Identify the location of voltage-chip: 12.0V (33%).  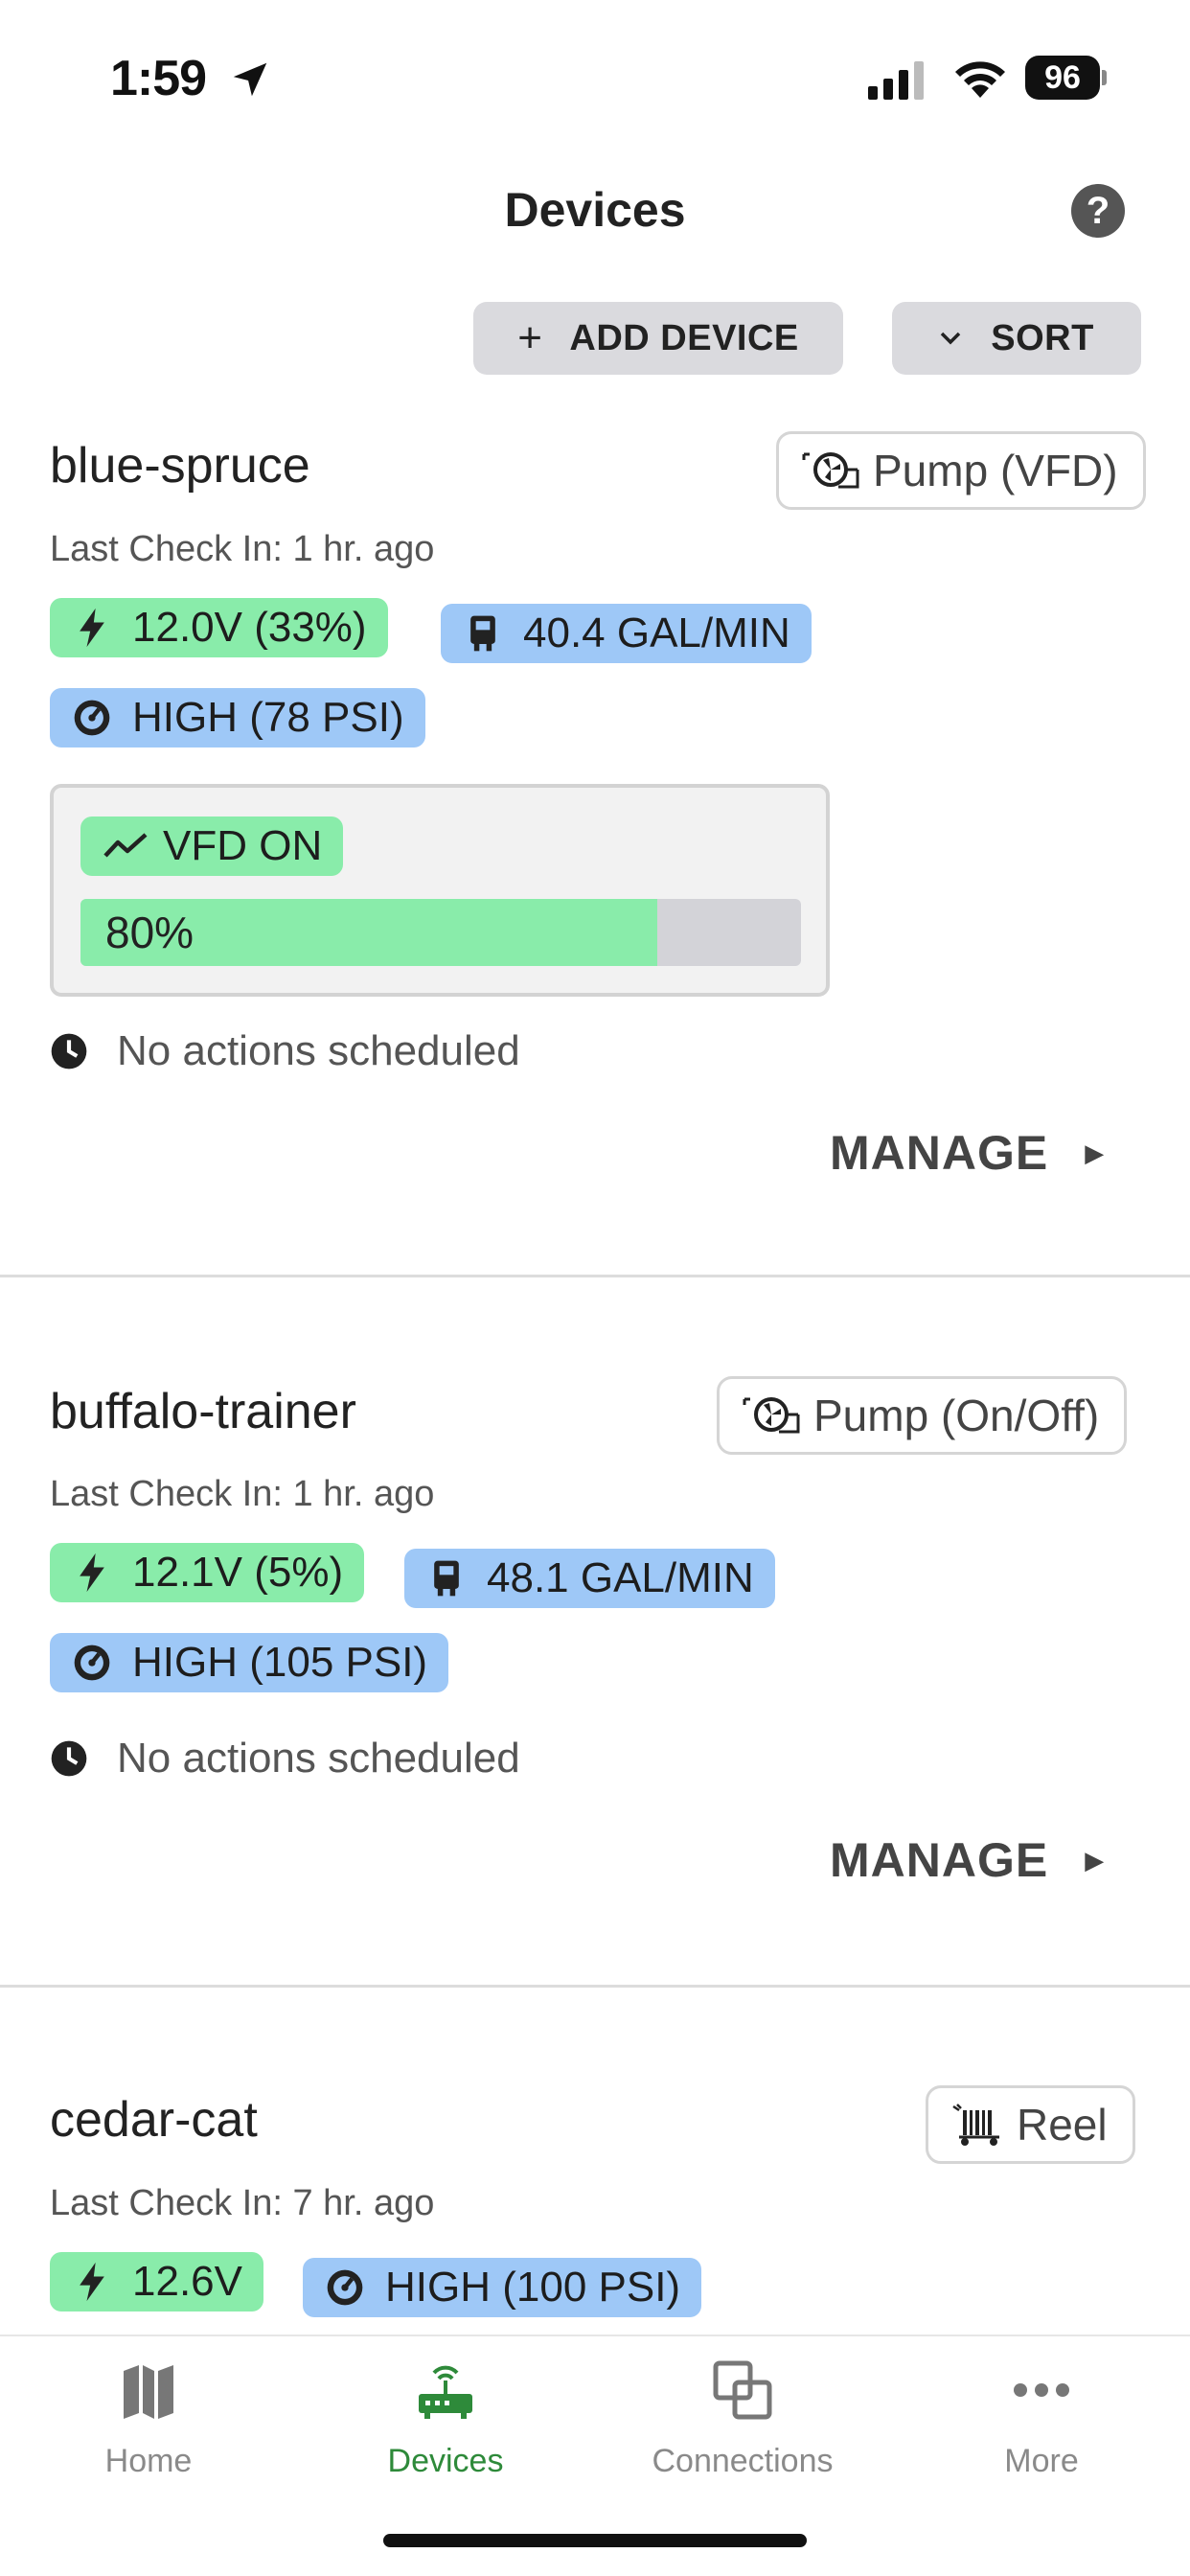
(219, 627).